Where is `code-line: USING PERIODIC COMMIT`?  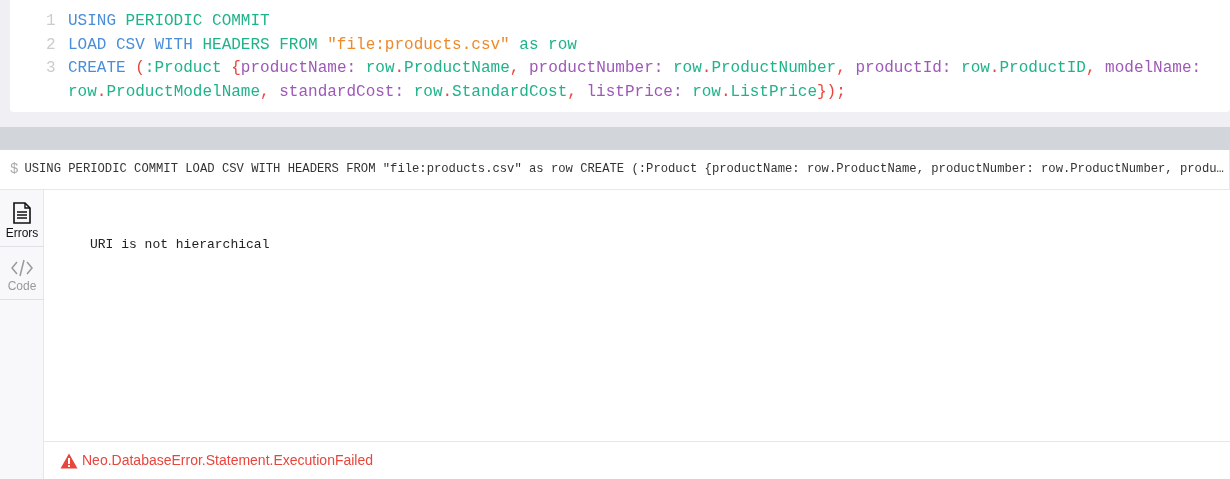
code-line: USING PERIODIC COMMIT is located at coordinates (169, 21).